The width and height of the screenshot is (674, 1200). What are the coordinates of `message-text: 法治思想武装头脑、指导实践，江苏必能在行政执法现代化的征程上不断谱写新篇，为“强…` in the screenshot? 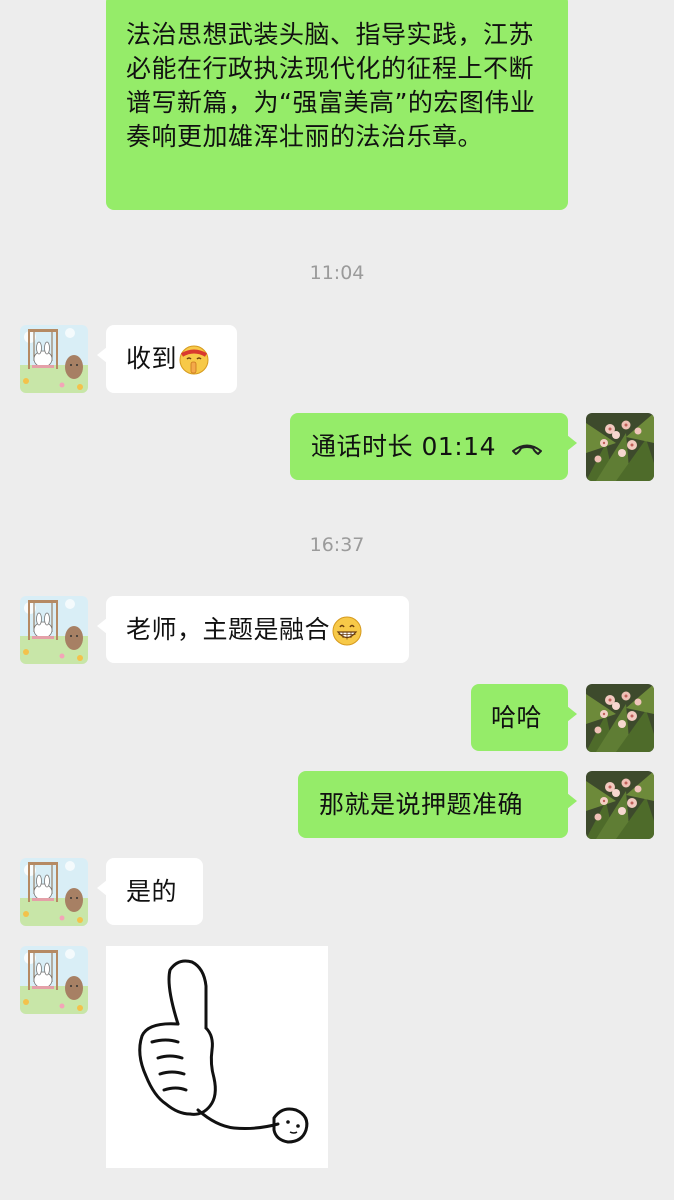 It's located at (331, 85).